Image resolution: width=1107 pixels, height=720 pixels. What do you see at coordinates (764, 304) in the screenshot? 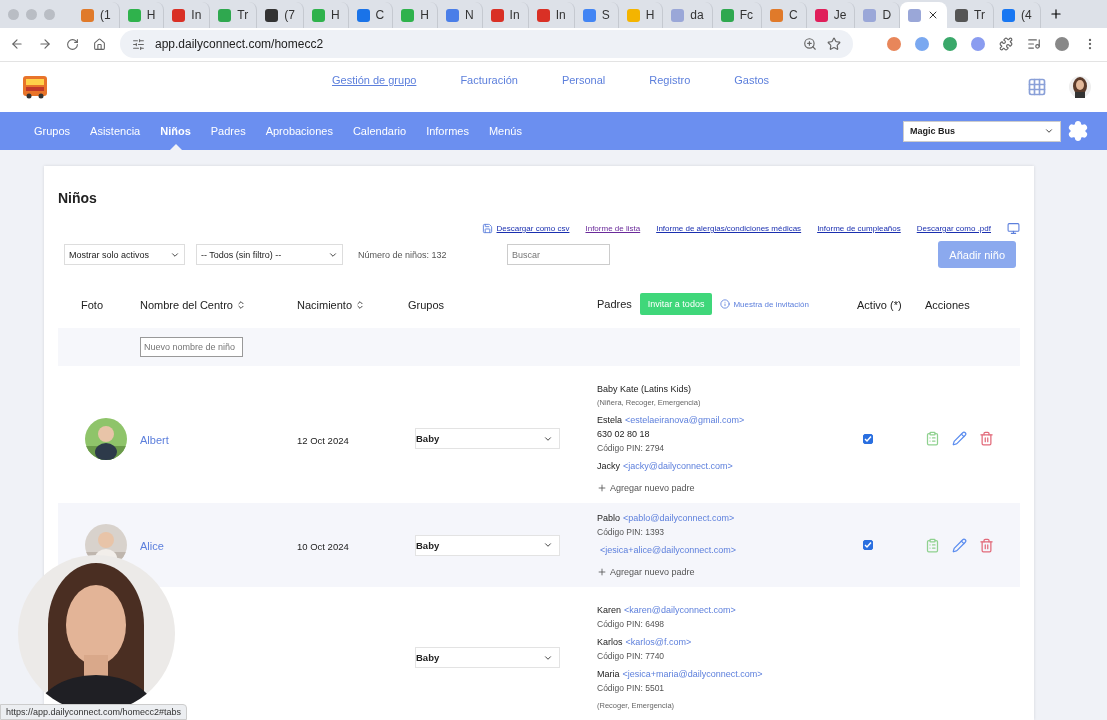
I see `invite-sample-link: Muestra de invitación` at bounding box center [764, 304].